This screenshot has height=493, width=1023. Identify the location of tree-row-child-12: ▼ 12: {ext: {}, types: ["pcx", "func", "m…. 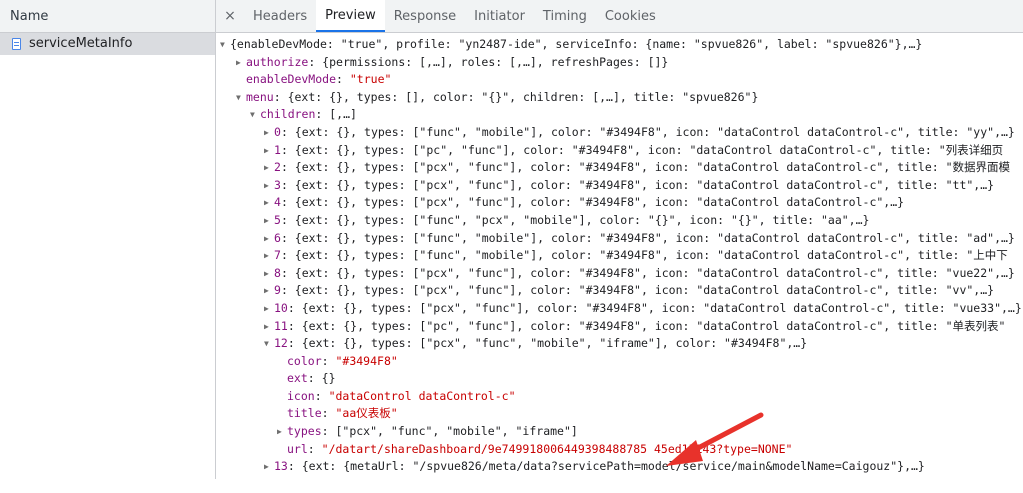
(619, 344).